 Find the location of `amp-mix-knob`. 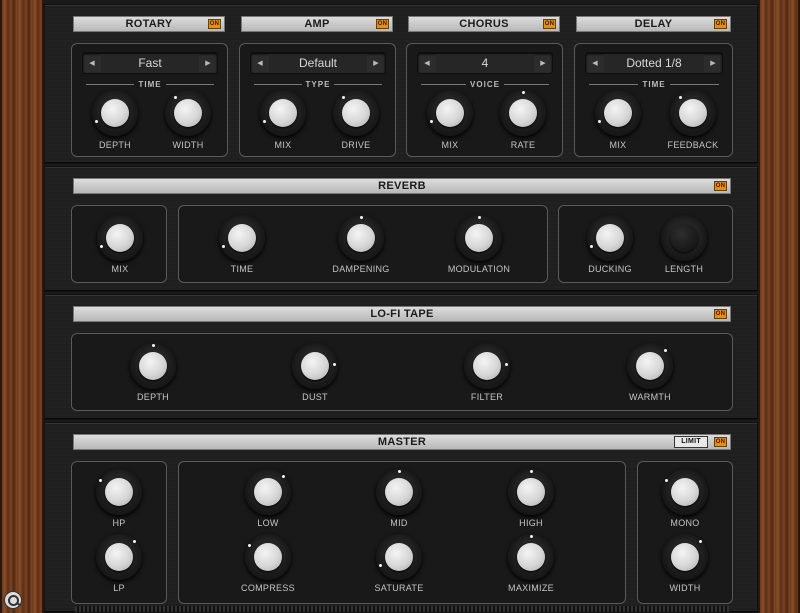

amp-mix-knob is located at coordinates (283, 113).